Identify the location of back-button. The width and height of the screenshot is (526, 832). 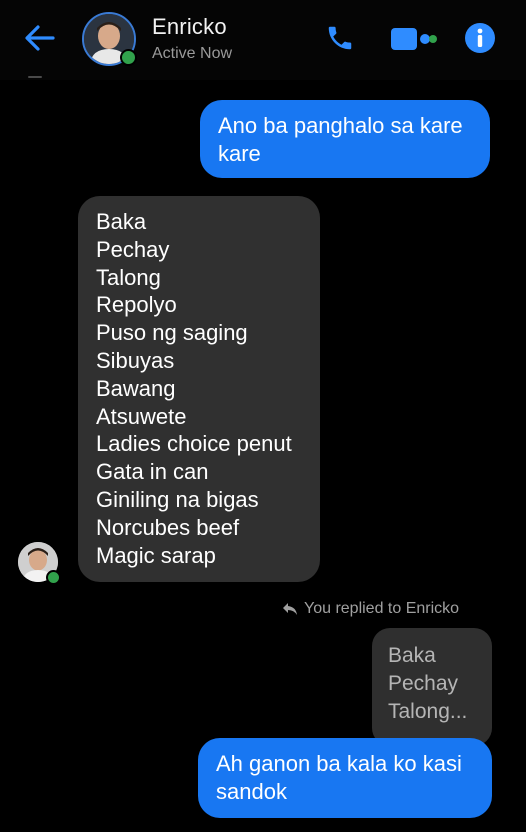
(40, 38).